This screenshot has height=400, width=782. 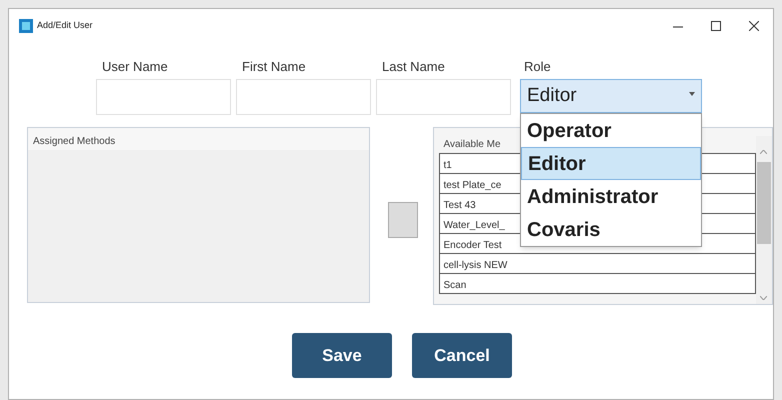 What do you see at coordinates (472, 145) in the screenshot?
I see `list-header: Available Me` at bounding box center [472, 145].